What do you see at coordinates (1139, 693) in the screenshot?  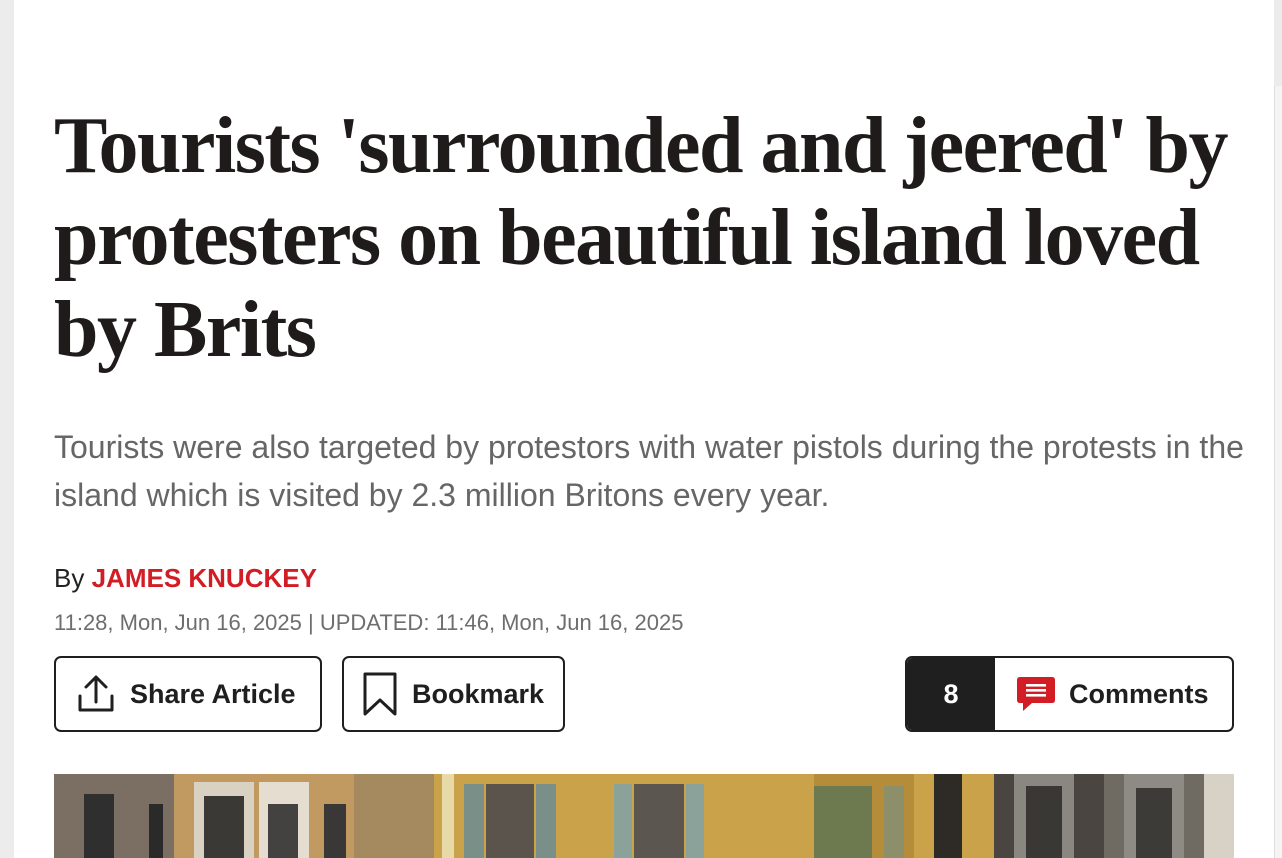 I see `comments-label: Comments` at bounding box center [1139, 693].